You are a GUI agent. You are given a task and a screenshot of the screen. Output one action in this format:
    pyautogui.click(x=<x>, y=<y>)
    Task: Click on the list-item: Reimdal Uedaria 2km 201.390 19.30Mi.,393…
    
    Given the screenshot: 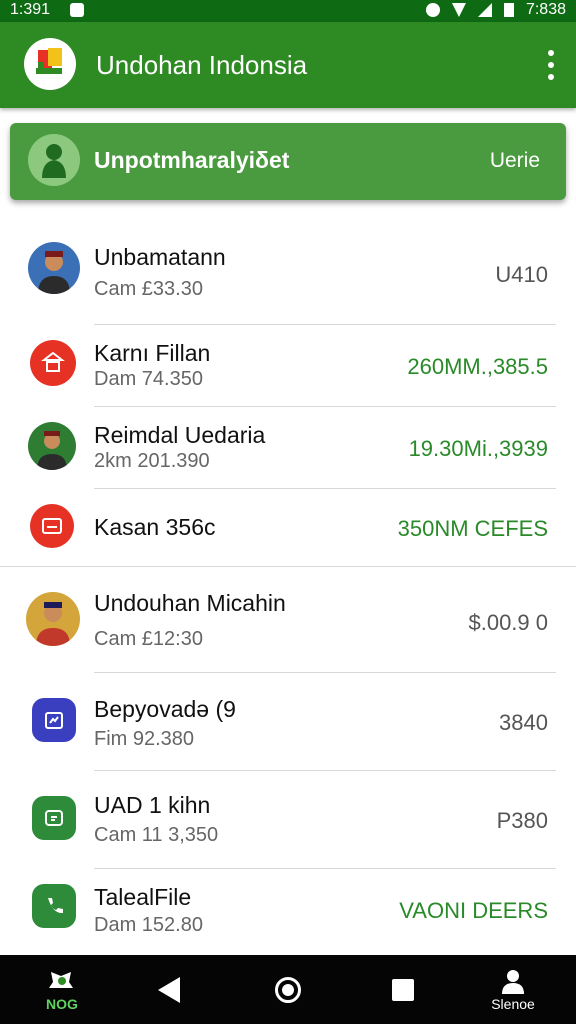 What is the action you would take?
    pyautogui.click(x=288, y=448)
    